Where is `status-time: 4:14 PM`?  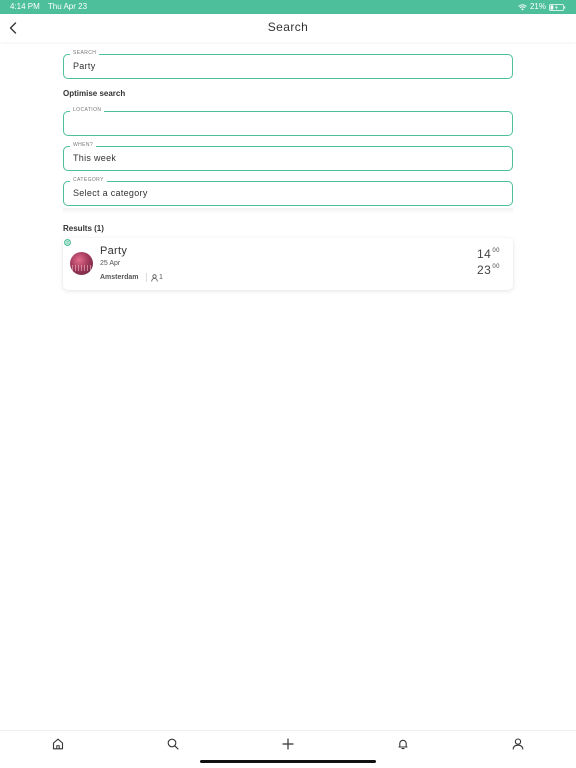 status-time: 4:14 PM is located at coordinates (25, 6).